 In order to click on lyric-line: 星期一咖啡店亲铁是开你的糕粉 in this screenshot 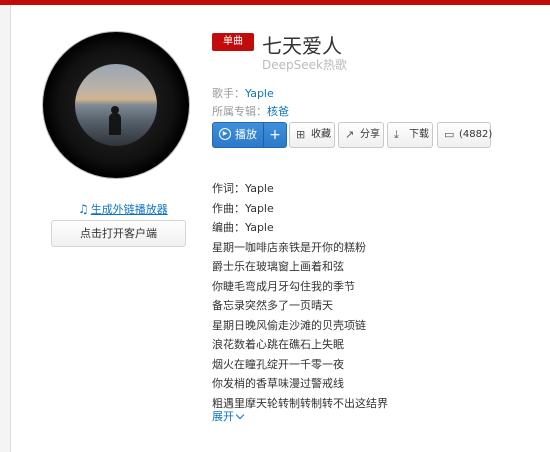, I will do `click(289, 247)`.